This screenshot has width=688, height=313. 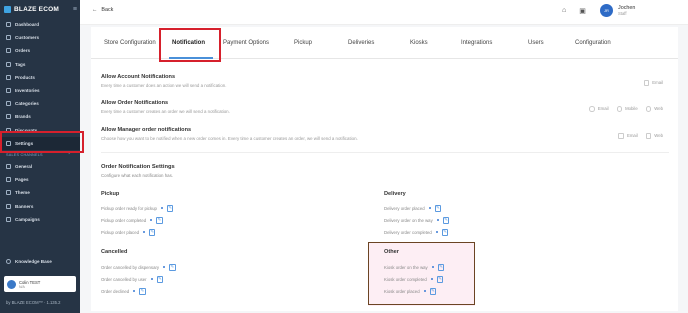 I want to click on version-text: by BLAZE ECOM™ · 1.135.2, so click(x=33, y=302).